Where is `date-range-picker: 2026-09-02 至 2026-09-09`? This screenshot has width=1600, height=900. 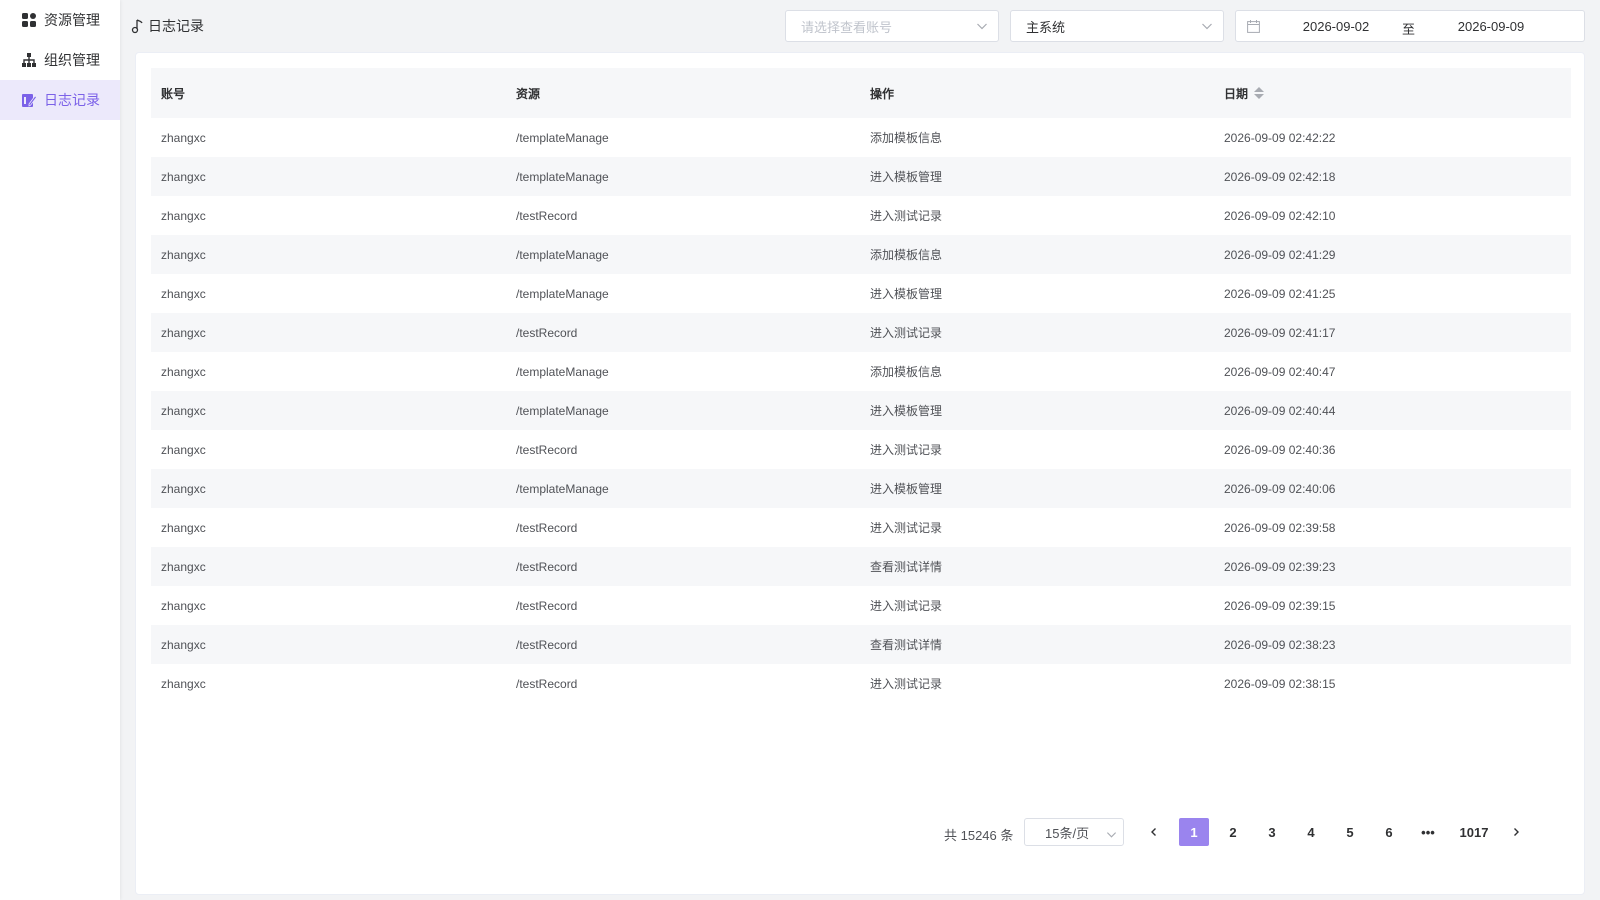 date-range-picker: 2026-09-02 至 2026-09-09 is located at coordinates (1410, 26).